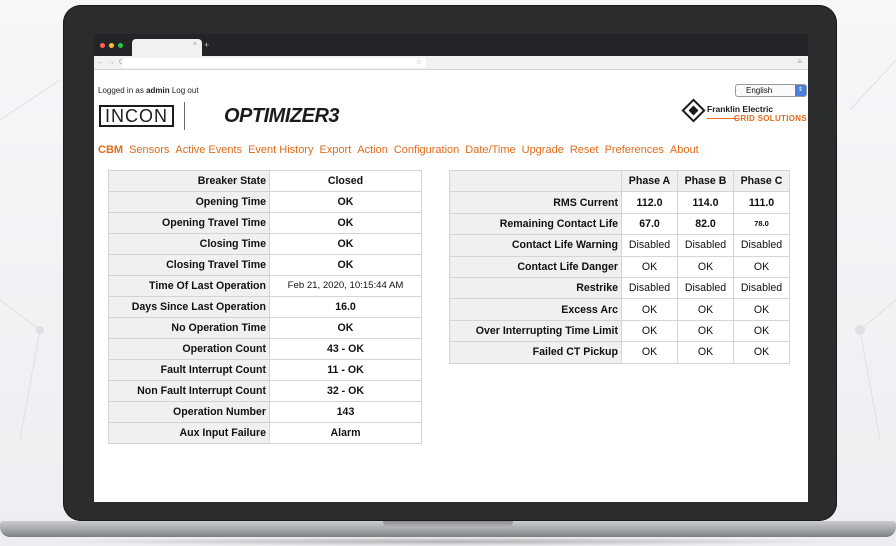  What do you see at coordinates (189, 328) in the screenshot?
I see `row-label: No Operation Time` at bounding box center [189, 328].